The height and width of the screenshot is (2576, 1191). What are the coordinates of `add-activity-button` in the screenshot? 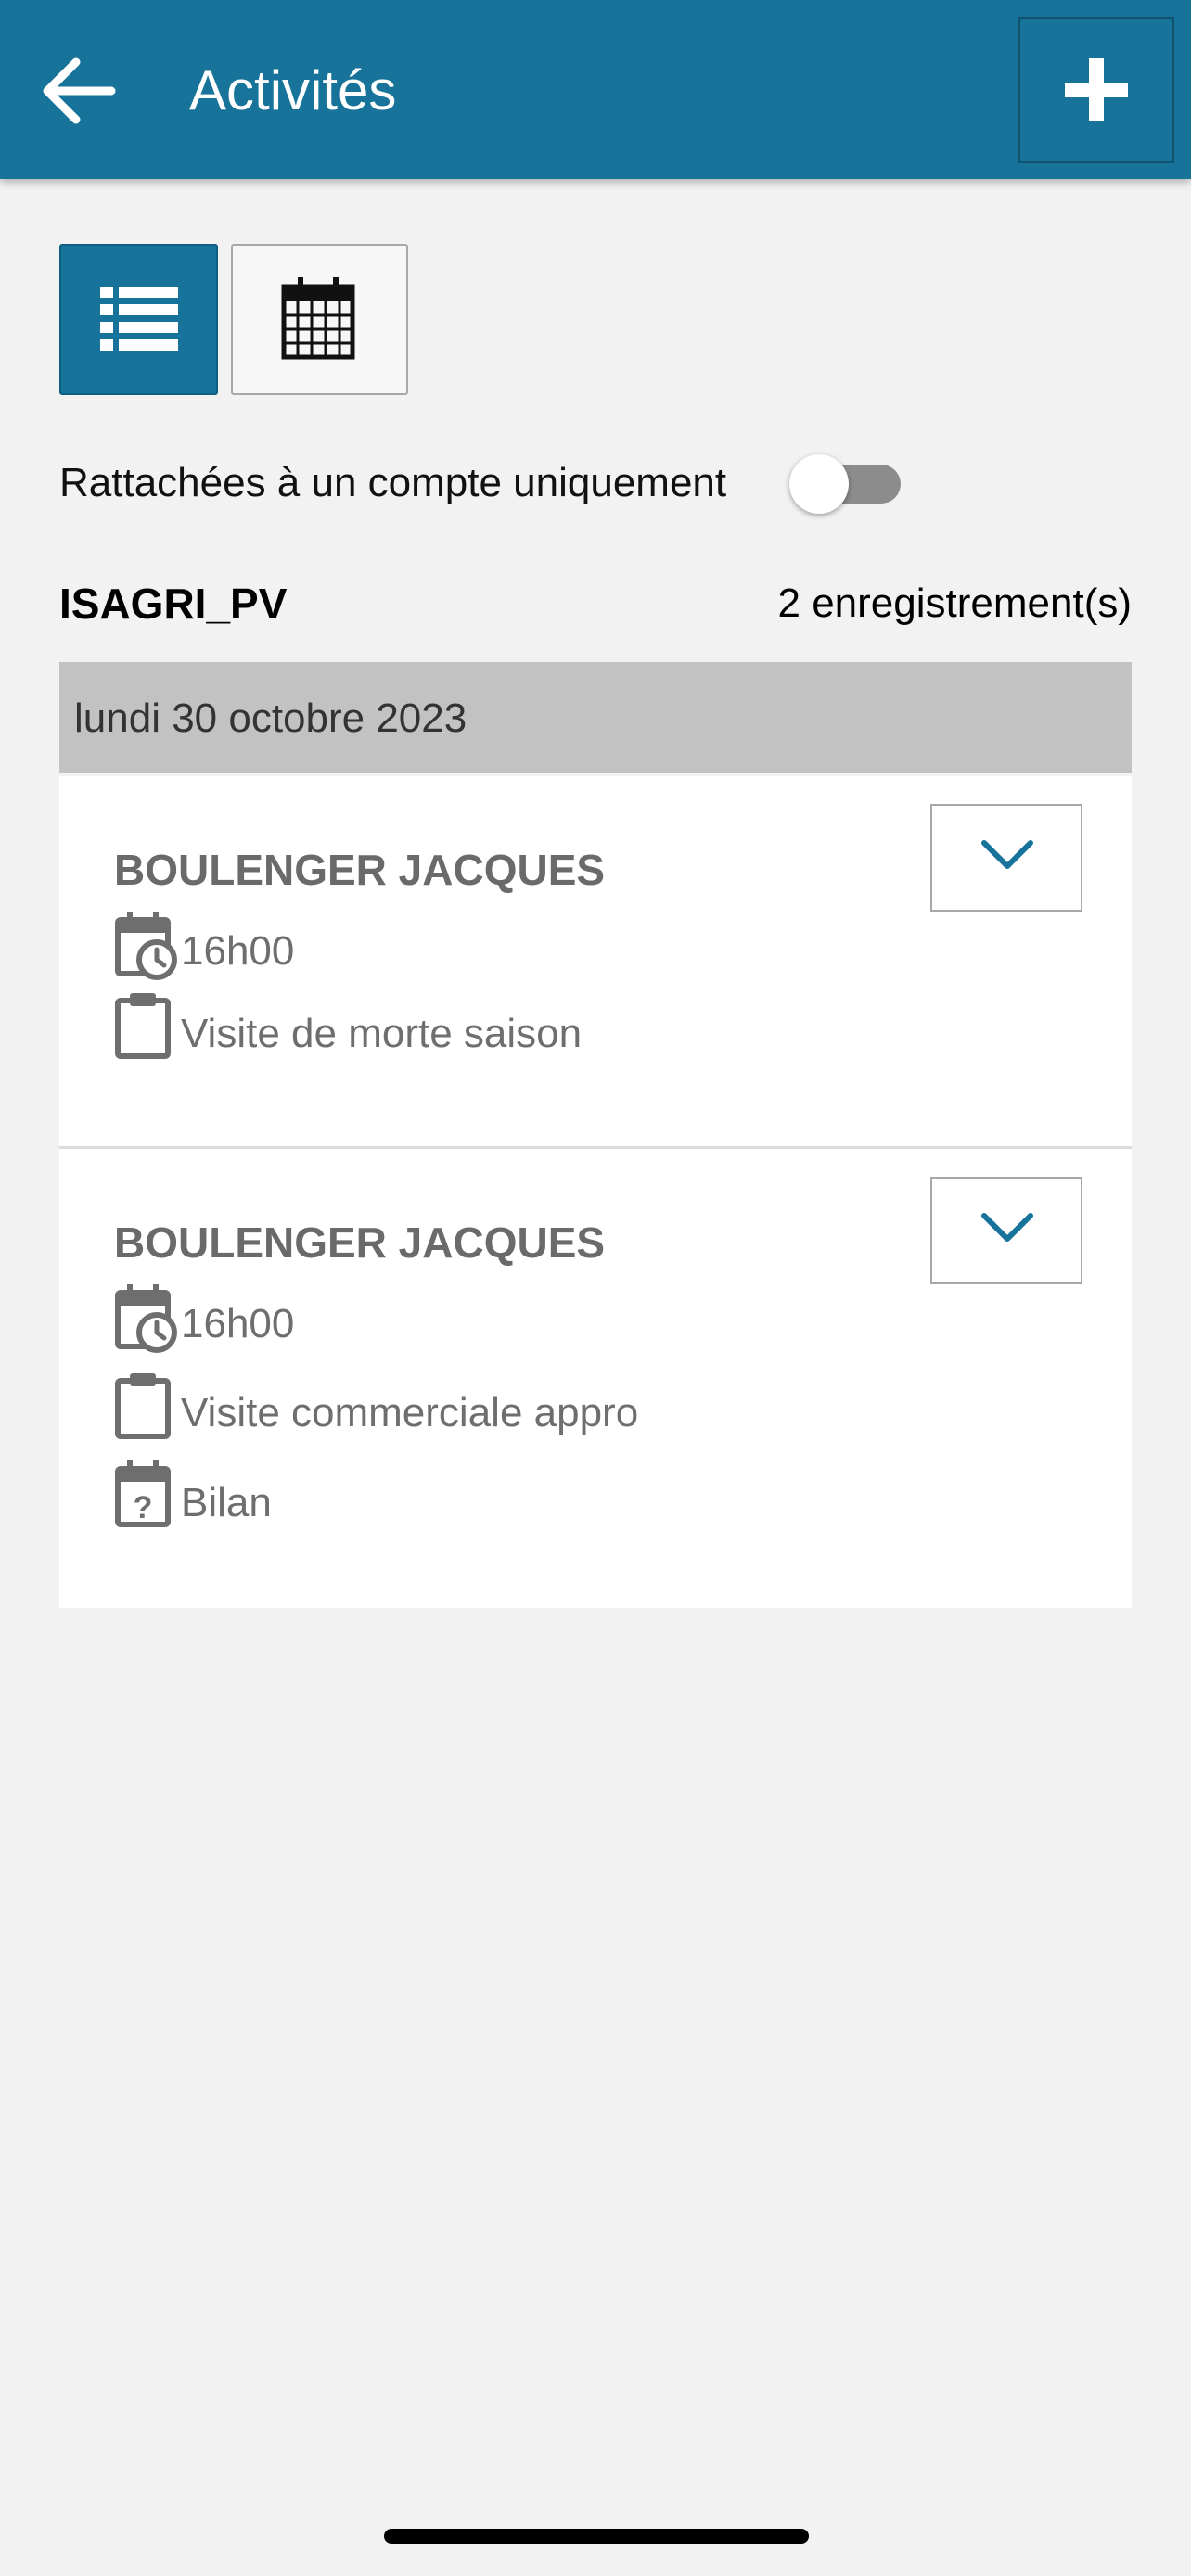 It's located at (1096, 90).